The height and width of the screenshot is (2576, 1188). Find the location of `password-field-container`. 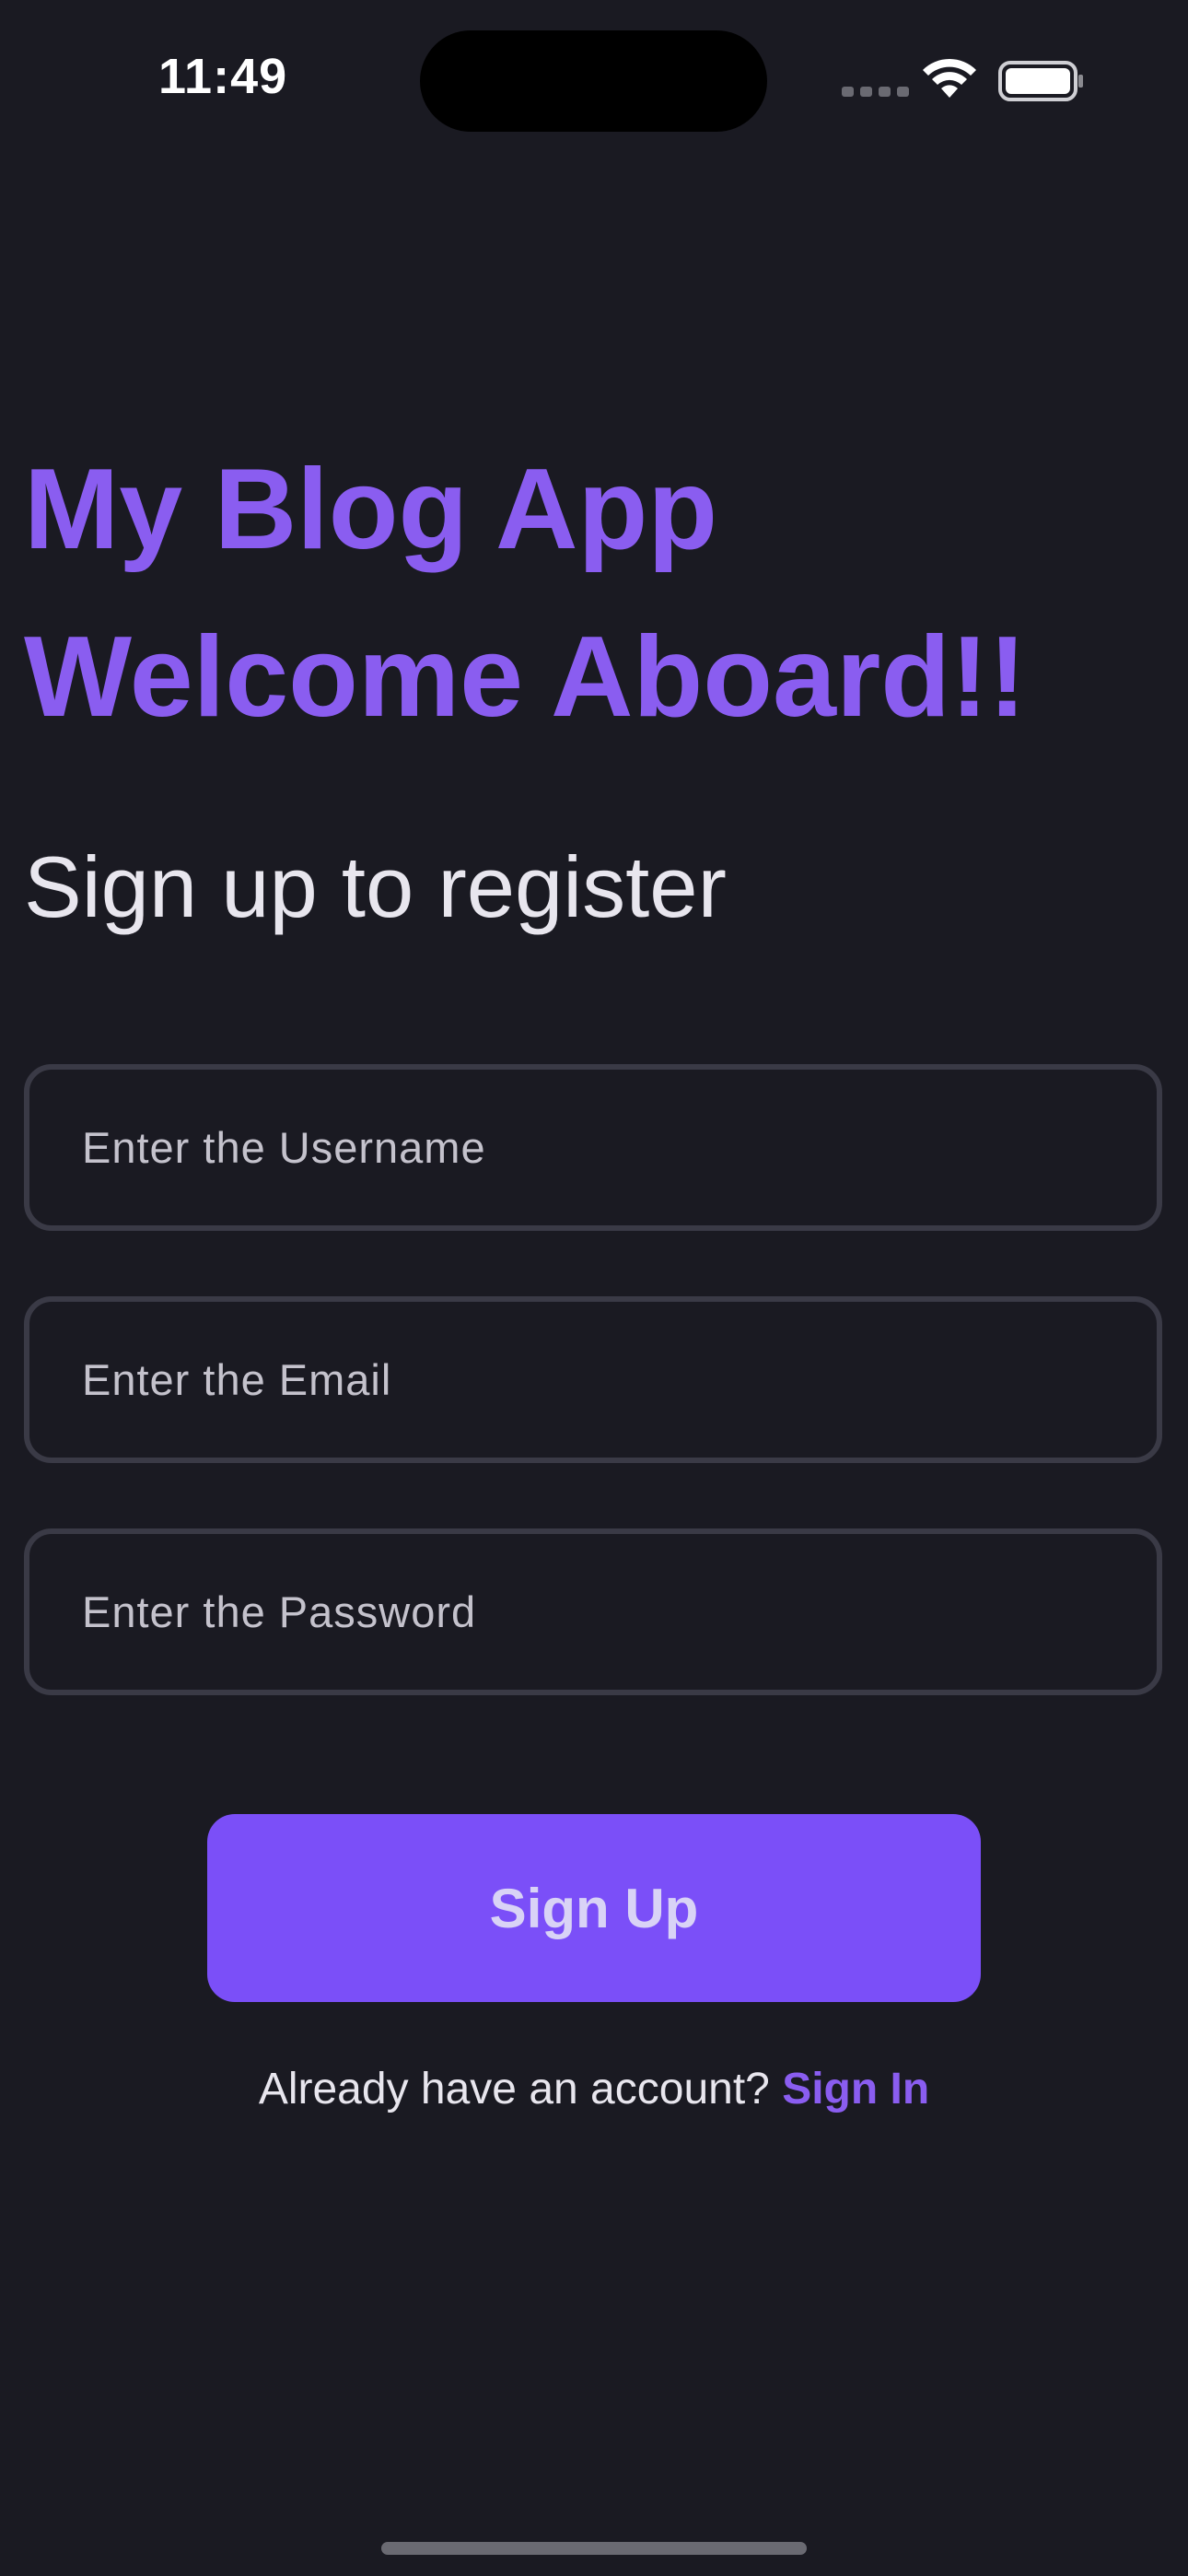

password-field-container is located at coordinates (593, 1611).